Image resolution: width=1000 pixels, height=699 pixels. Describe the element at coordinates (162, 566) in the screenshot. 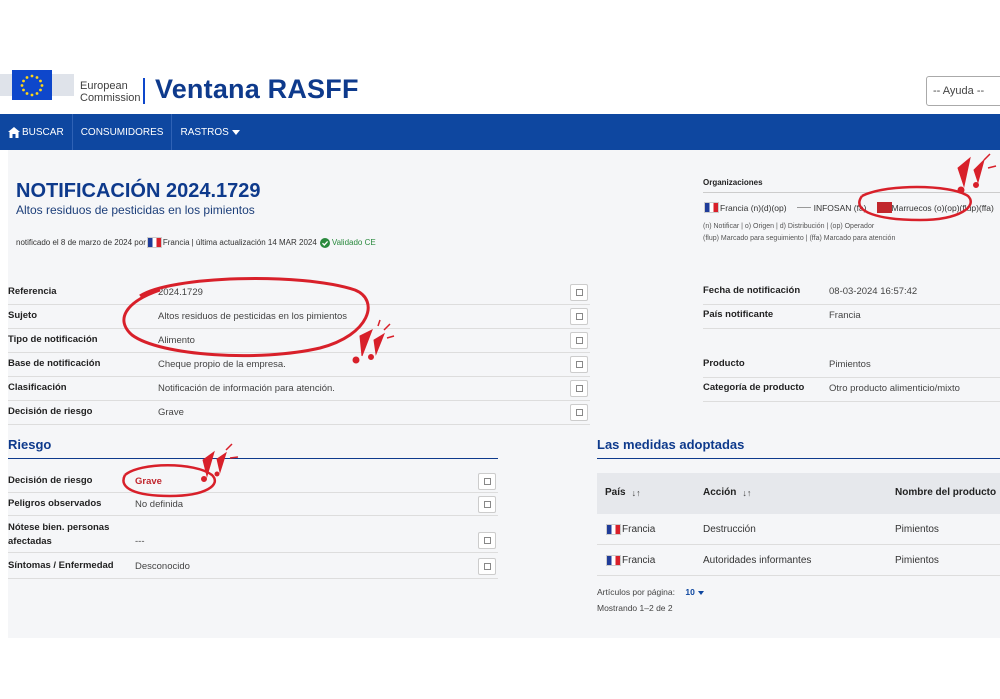

I see `risk-value: Desconocido` at that location.